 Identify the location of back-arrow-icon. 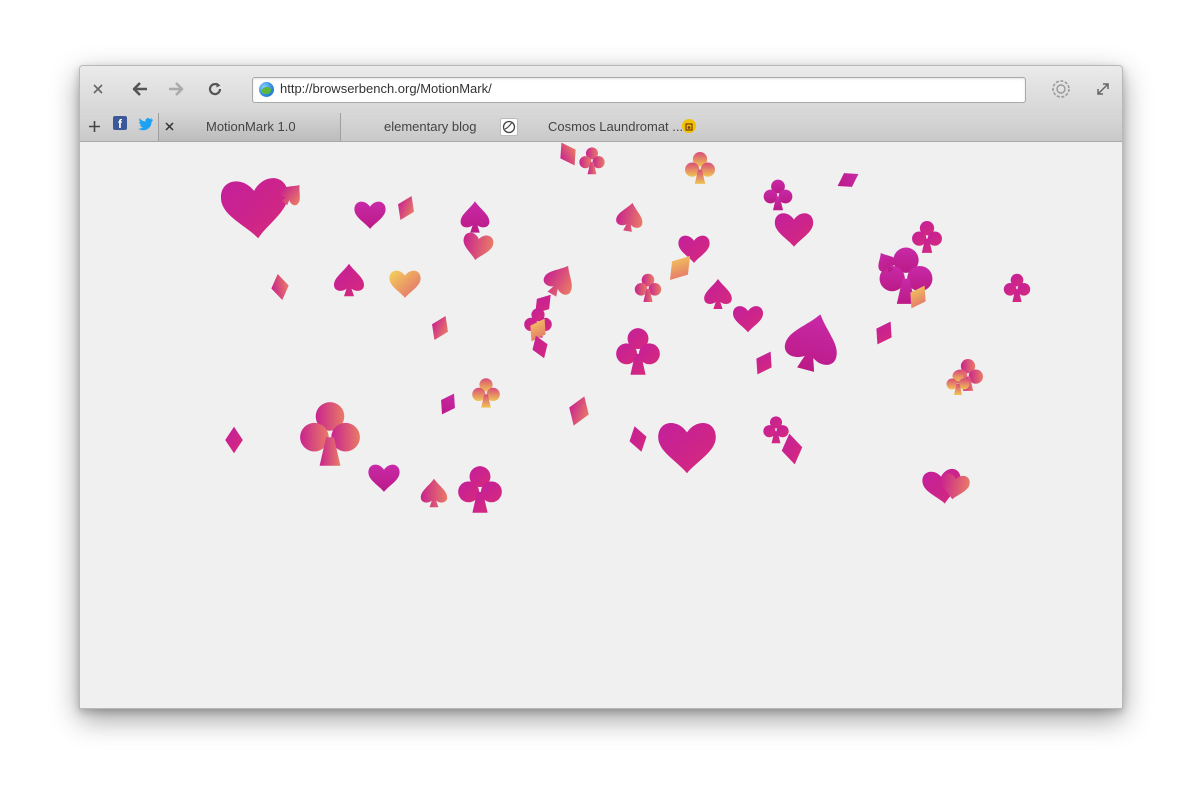
(139, 89).